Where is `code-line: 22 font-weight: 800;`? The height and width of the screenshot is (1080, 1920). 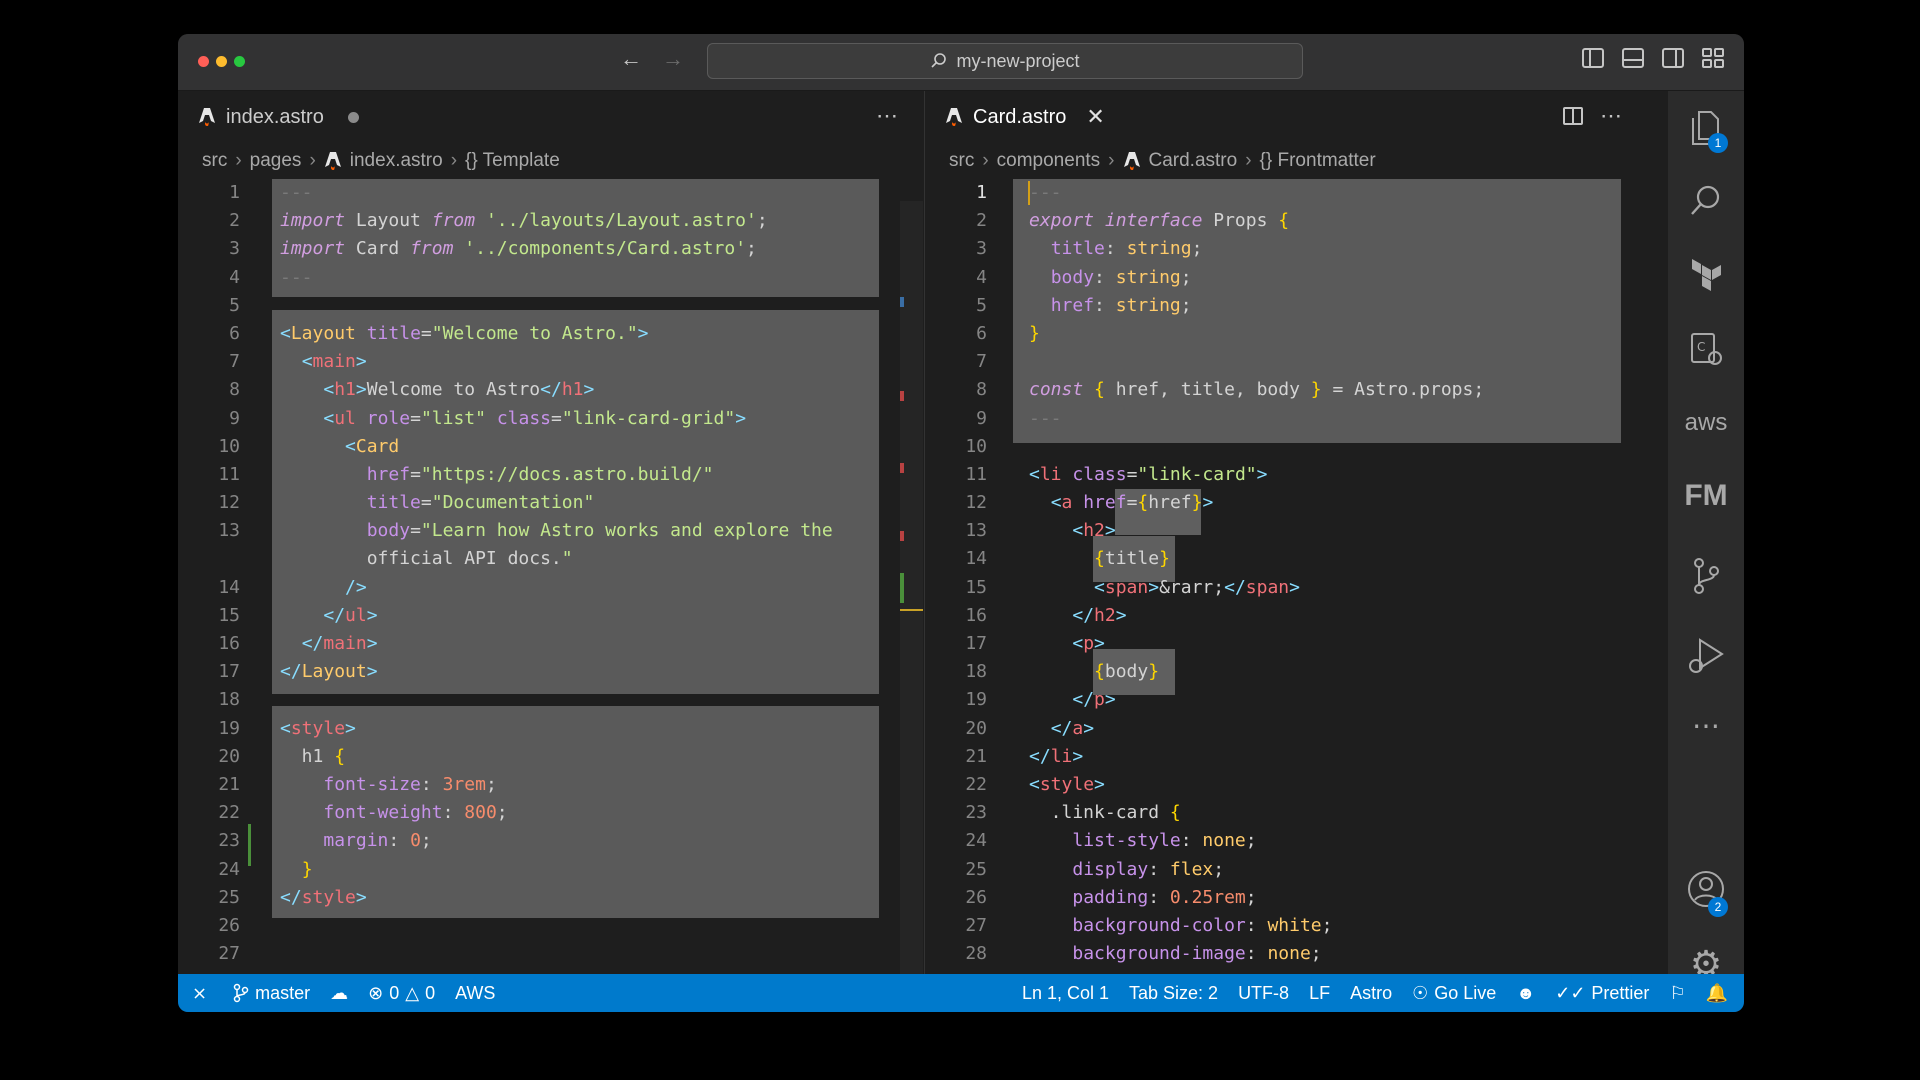
code-line: 22 font-weight: 800; is located at coordinates (550, 813).